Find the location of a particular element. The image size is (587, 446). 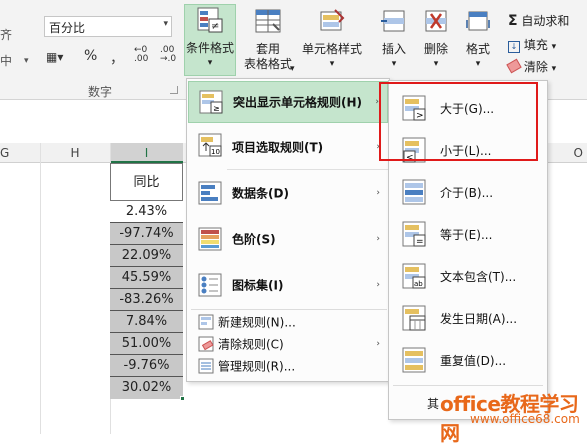

fill-down-icon: ↓ is located at coordinates (514, 47).